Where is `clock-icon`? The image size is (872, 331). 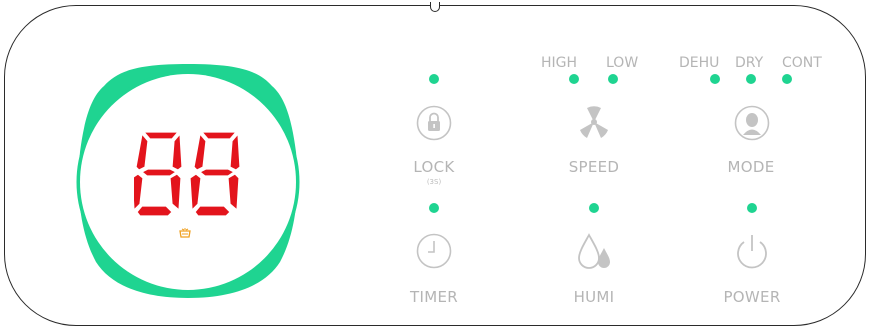
clock-icon is located at coordinates (434, 251).